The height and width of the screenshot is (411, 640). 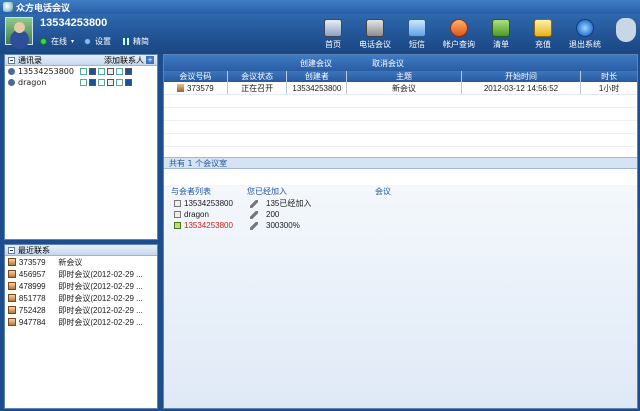 I want to click on column-header: 会议状态, so click(x=258, y=76).